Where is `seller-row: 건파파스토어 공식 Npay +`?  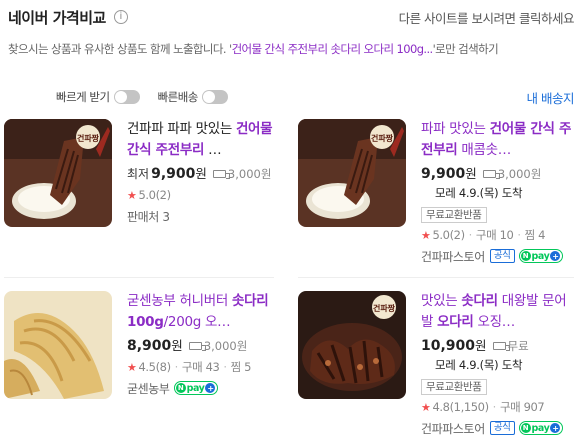
seller-row: 건파파스토어 공식 Npay + is located at coordinates (497, 428).